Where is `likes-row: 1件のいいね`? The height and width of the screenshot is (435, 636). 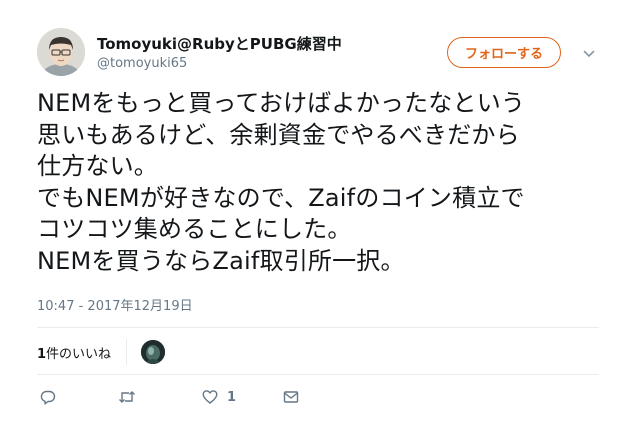 likes-row: 1件のいいね is located at coordinates (101, 352).